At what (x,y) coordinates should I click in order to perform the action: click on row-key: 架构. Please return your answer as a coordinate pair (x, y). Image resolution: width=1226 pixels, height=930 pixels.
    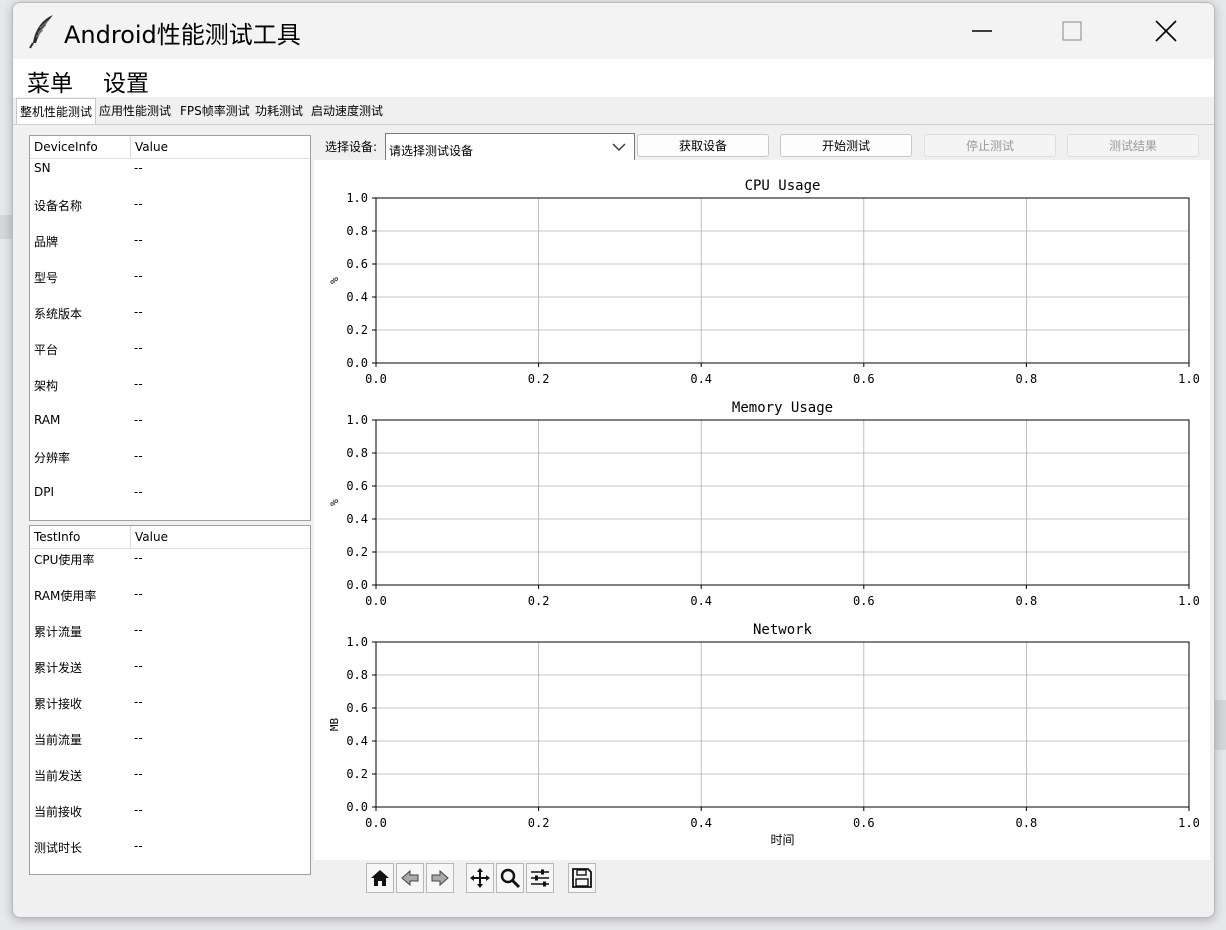
    Looking at the image, I should click on (46, 386).